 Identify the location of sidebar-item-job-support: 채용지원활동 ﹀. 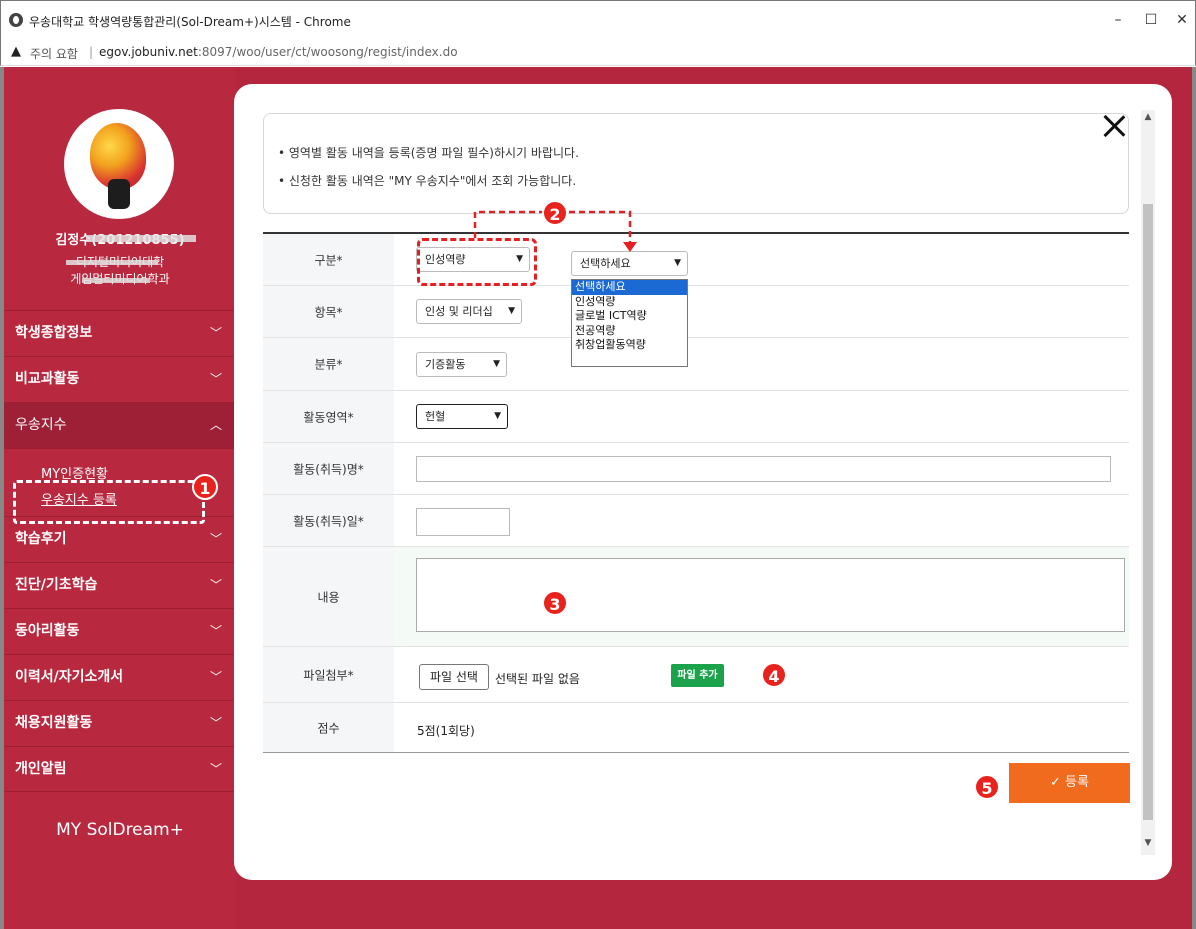
(120, 723).